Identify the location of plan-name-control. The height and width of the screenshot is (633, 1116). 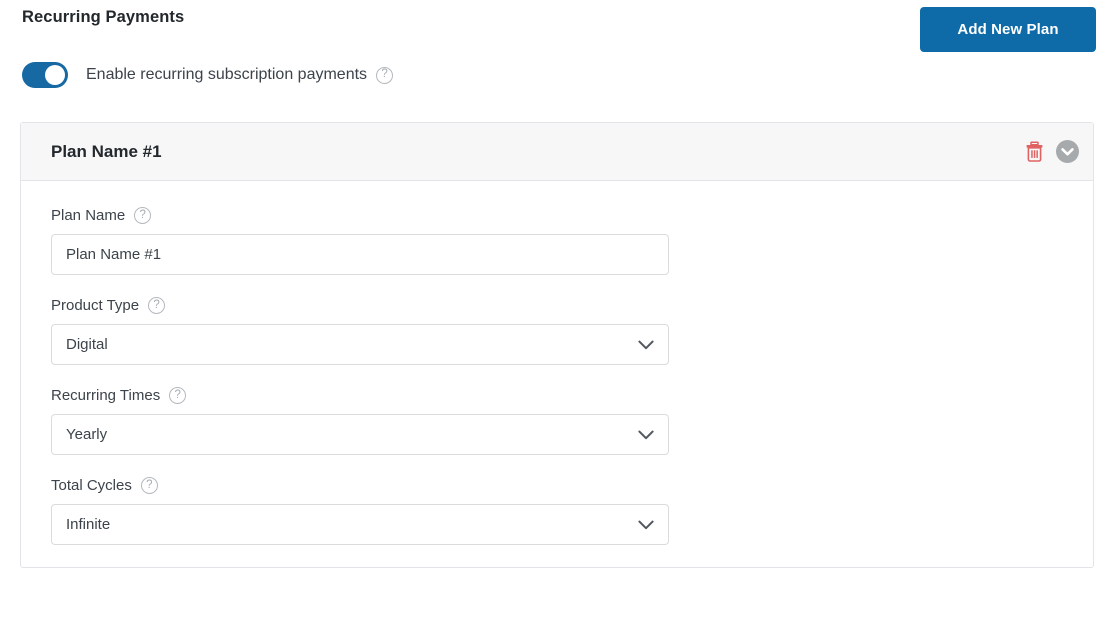
(360, 254).